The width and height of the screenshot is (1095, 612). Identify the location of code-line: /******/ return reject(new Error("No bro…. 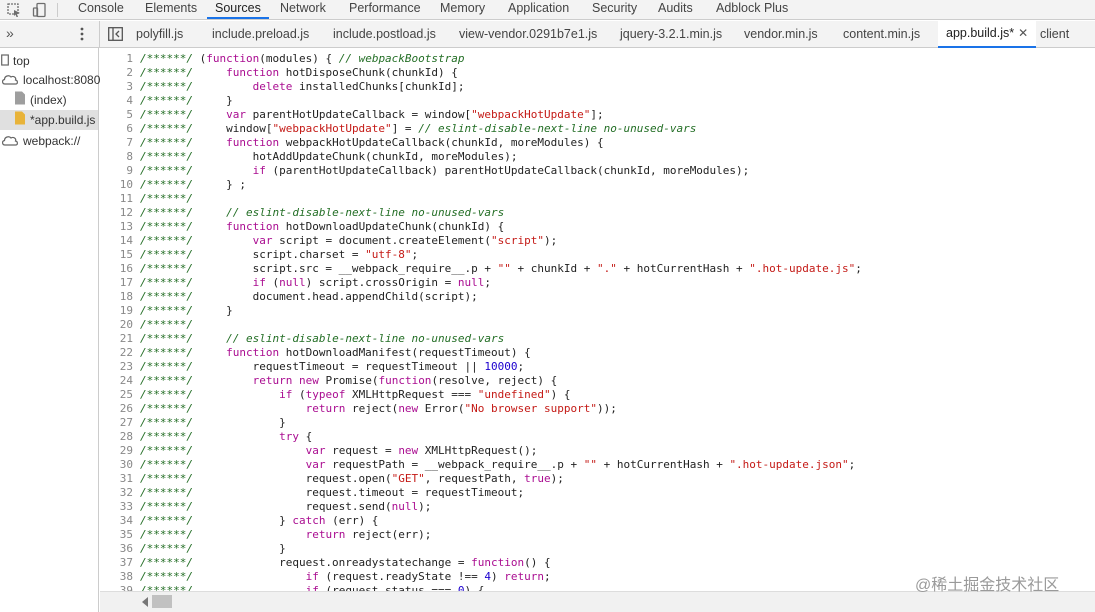
(378, 408).